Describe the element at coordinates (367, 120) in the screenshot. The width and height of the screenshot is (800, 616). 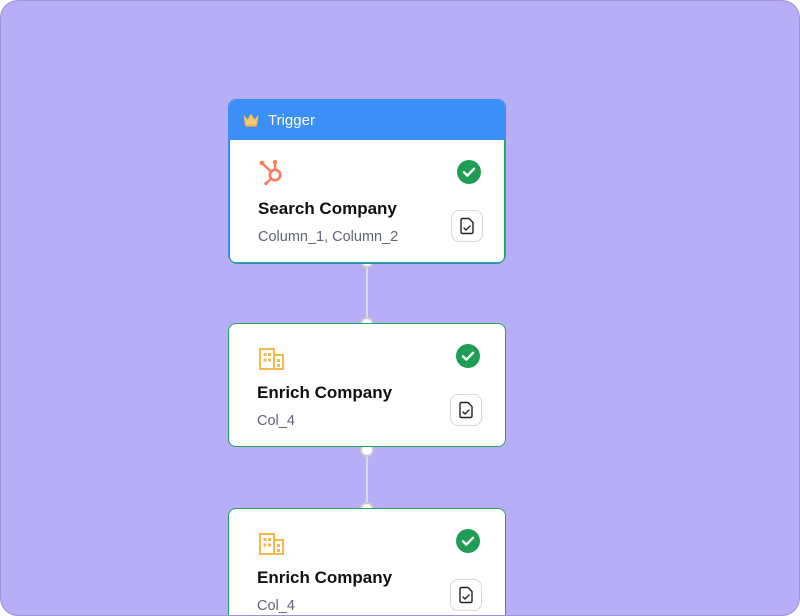
I see `trigger-header: Trigger` at that location.